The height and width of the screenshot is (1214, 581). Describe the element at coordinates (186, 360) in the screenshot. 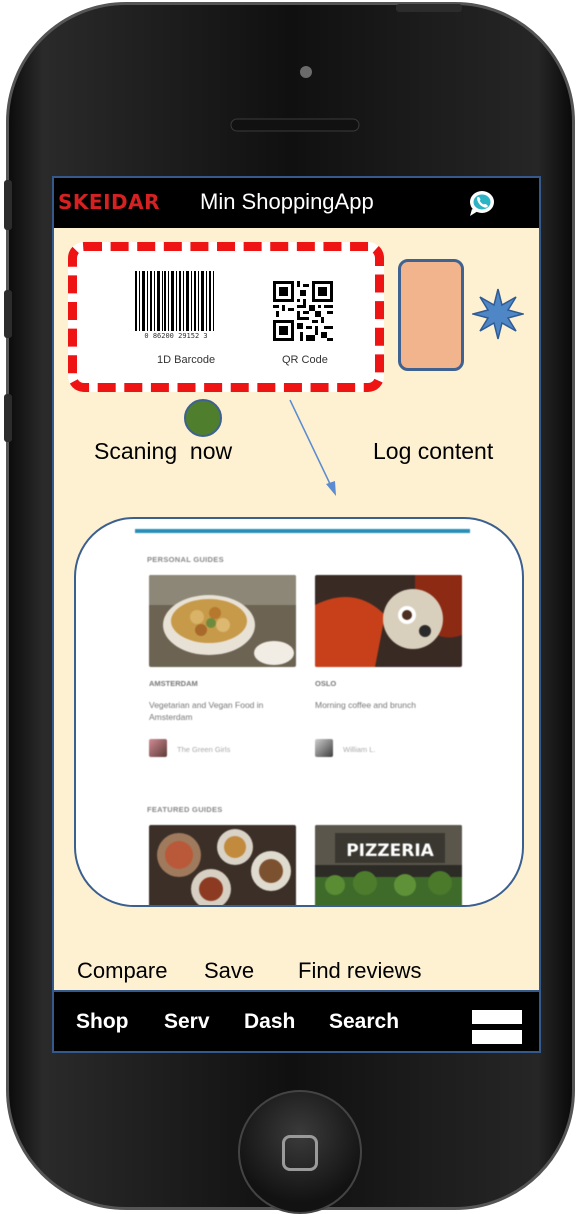

I see `barcode-label: 1D Barcode` at that location.